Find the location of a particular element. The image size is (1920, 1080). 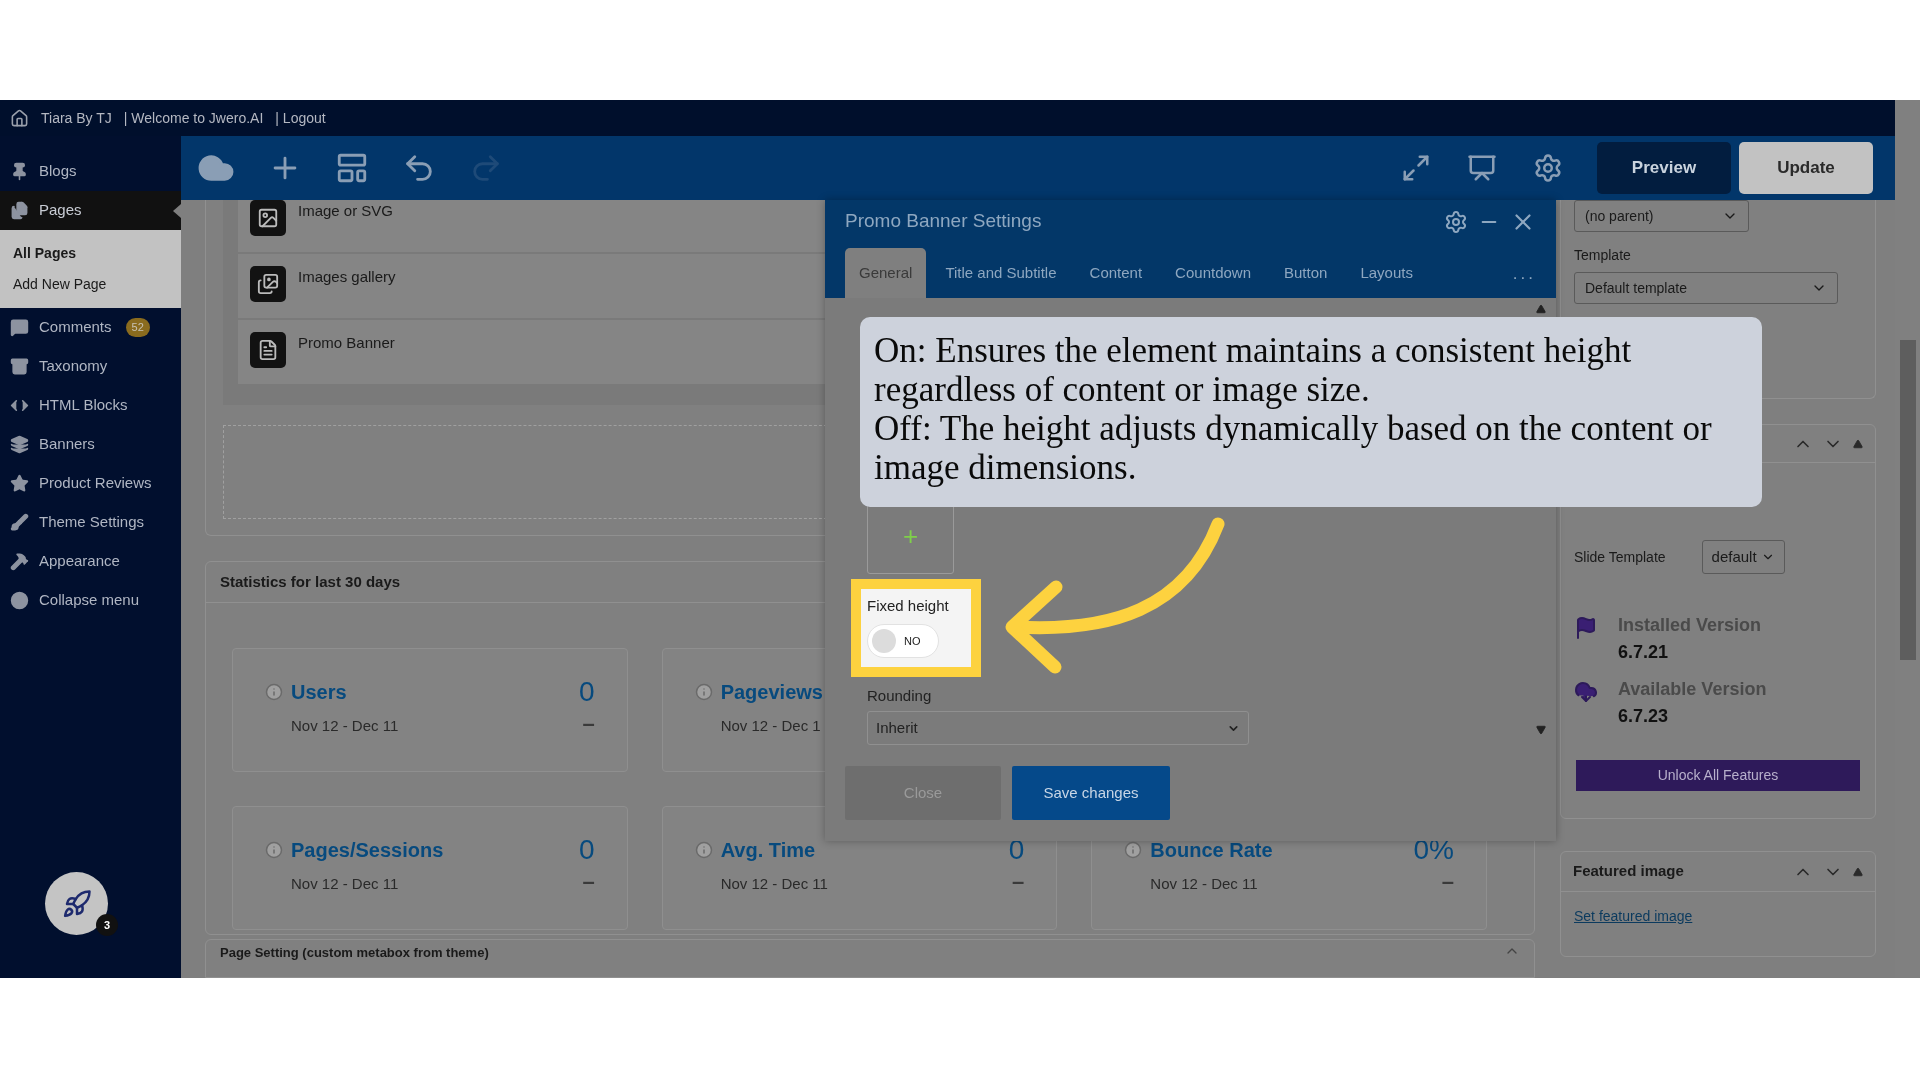

element-name: Promo Banner is located at coordinates (346, 343).